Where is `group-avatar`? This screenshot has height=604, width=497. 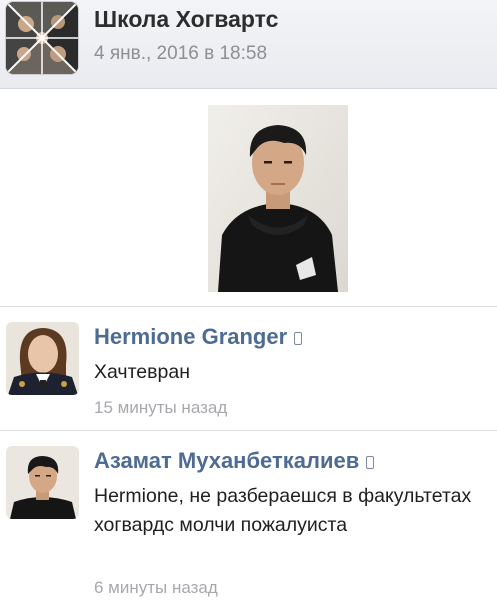
group-avatar is located at coordinates (42, 38).